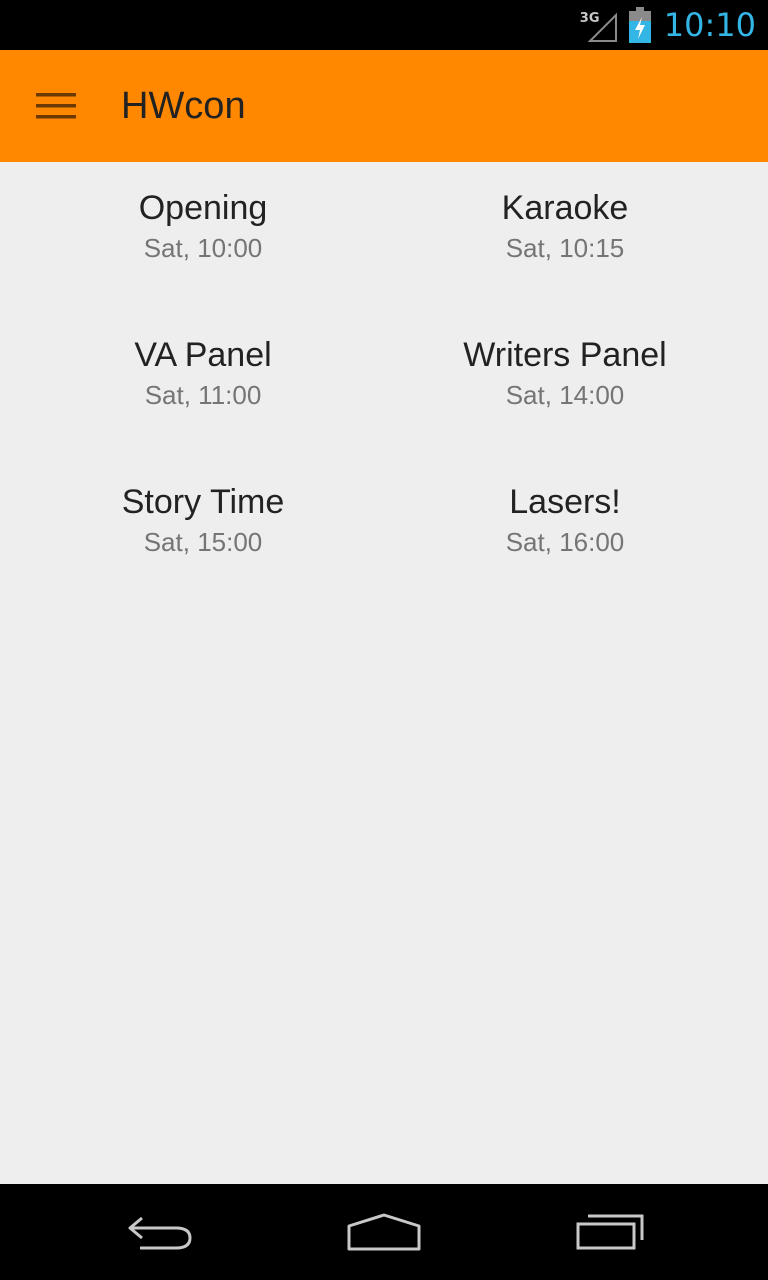 The height and width of the screenshot is (1280, 768). I want to click on event-item-karaoke: Karaoke Sat, 10:15, so click(565, 259).